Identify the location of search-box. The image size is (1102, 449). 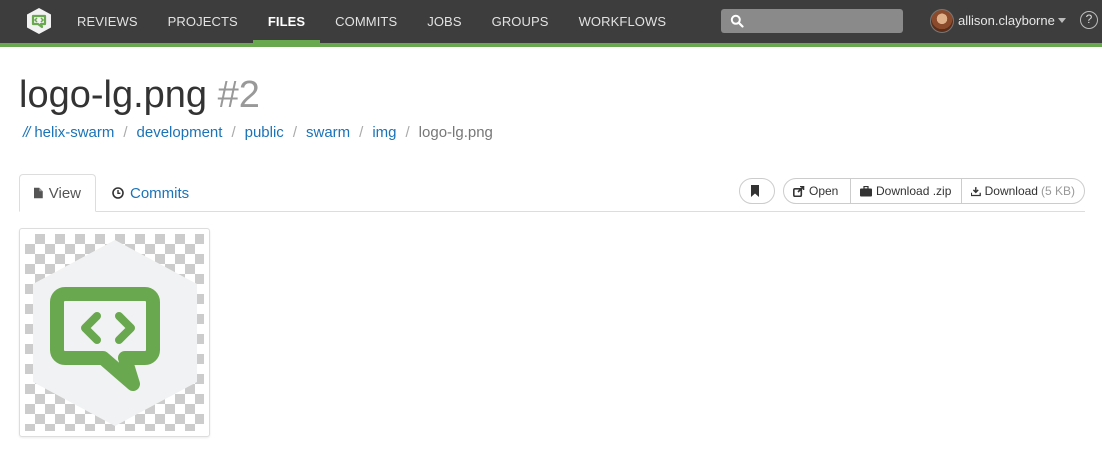
(812, 21).